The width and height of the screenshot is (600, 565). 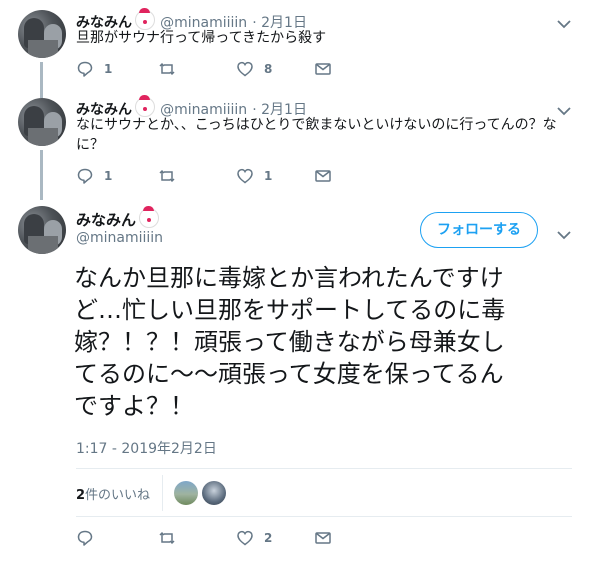 What do you see at coordinates (81, 495) in the screenshot?
I see `likes-count: 2` at bounding box center [81, 495].